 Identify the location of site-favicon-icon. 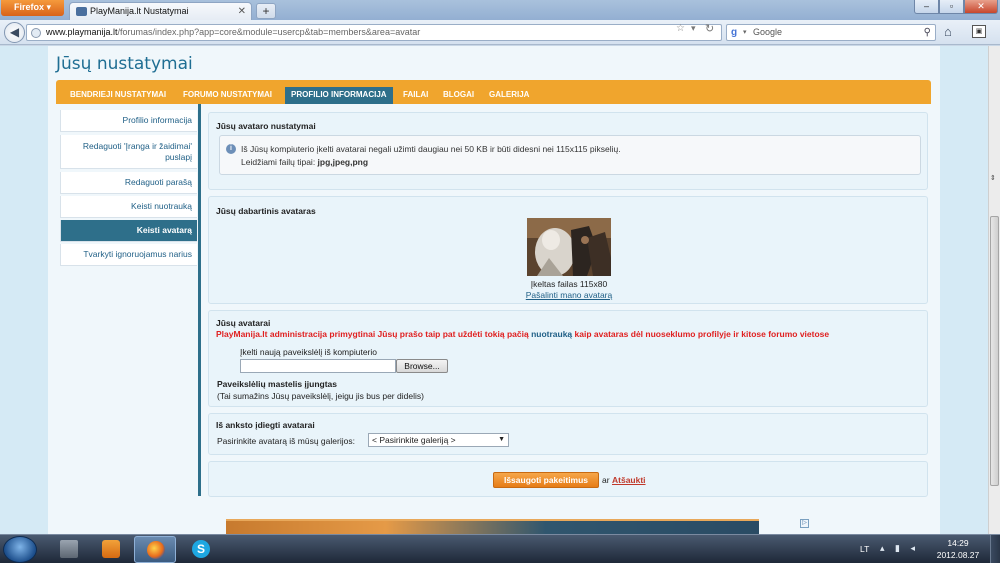
(81, 11).